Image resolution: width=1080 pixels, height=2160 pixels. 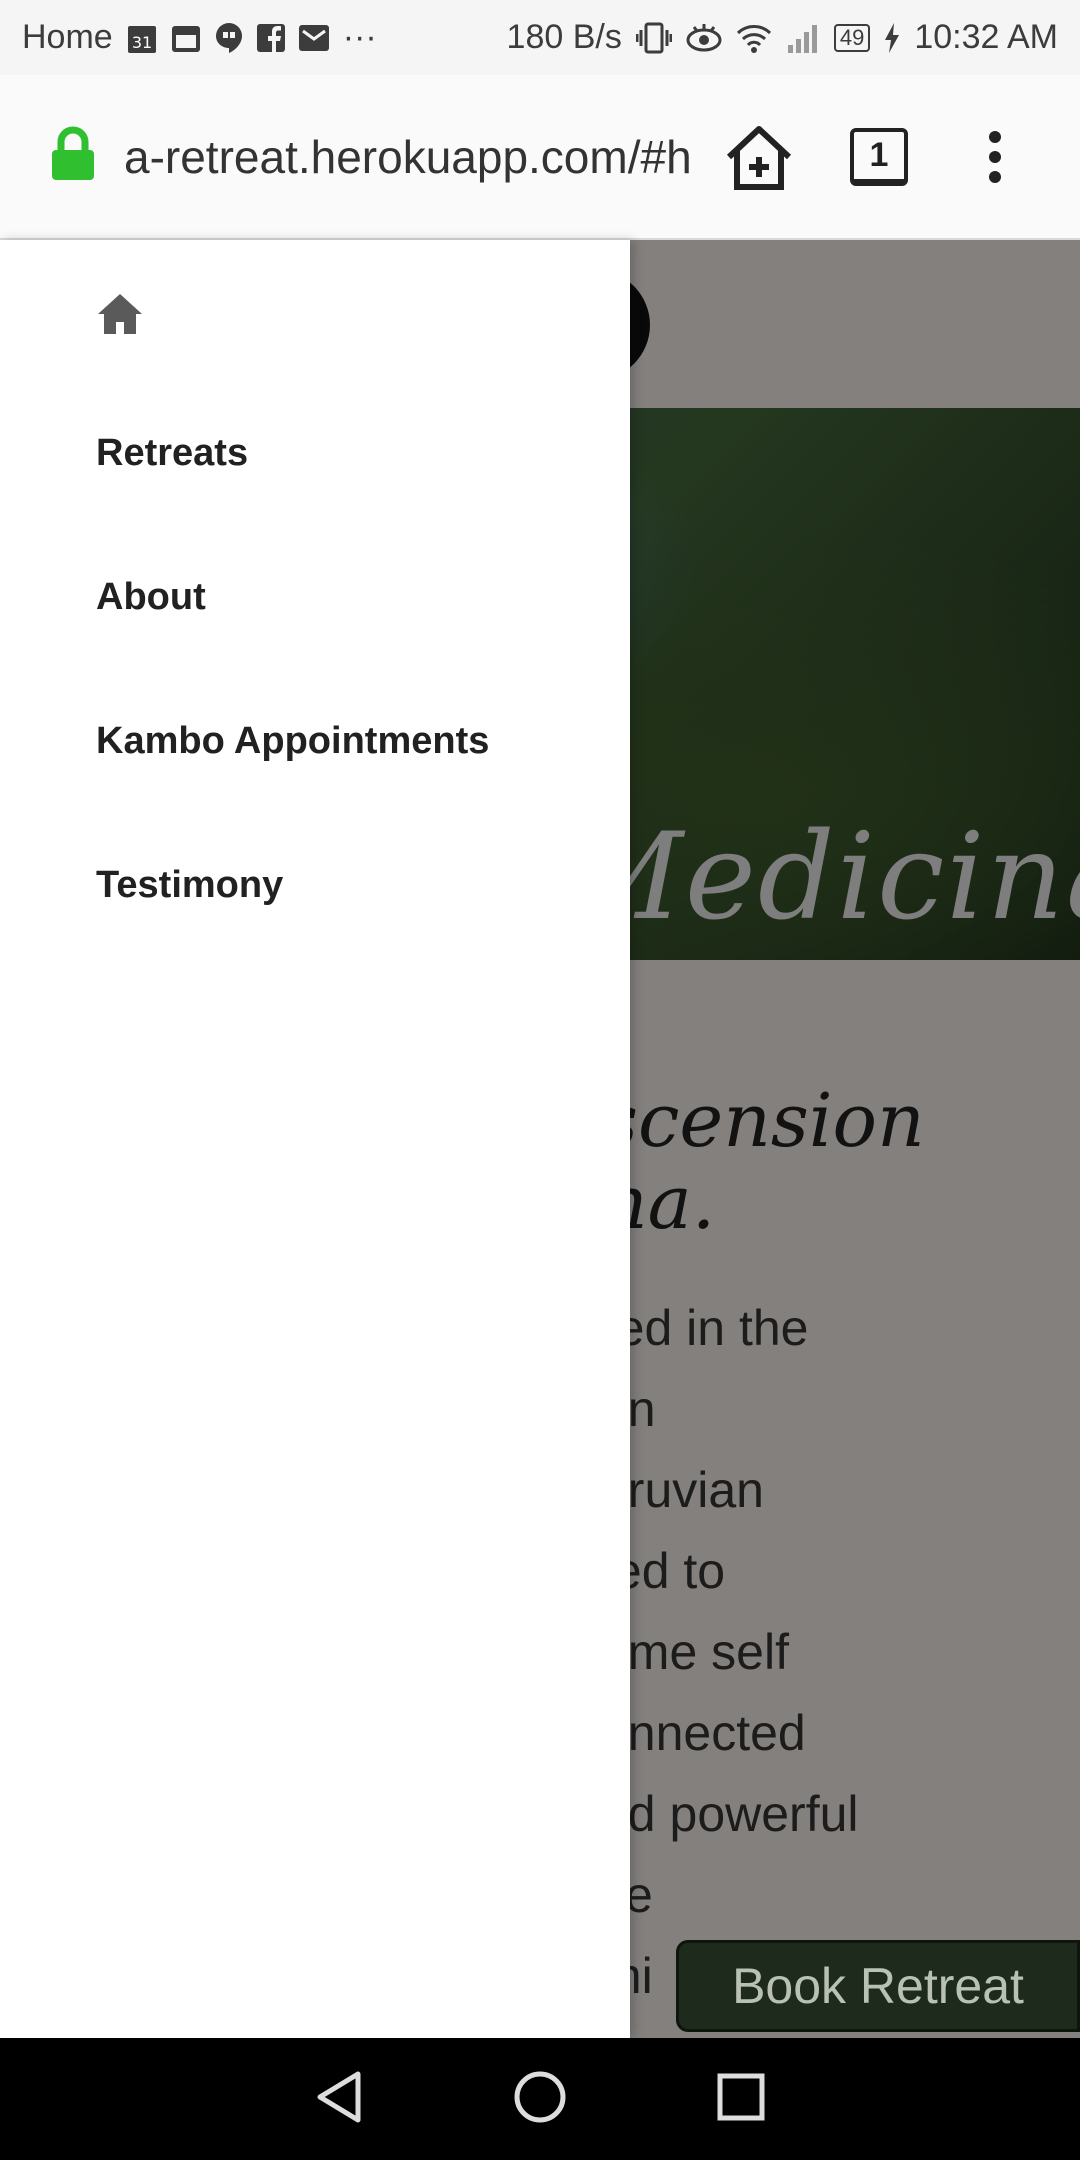 I want to click on drawer-item-kambo-appointments: Kambo Appointments, so click(x=292, y=741).